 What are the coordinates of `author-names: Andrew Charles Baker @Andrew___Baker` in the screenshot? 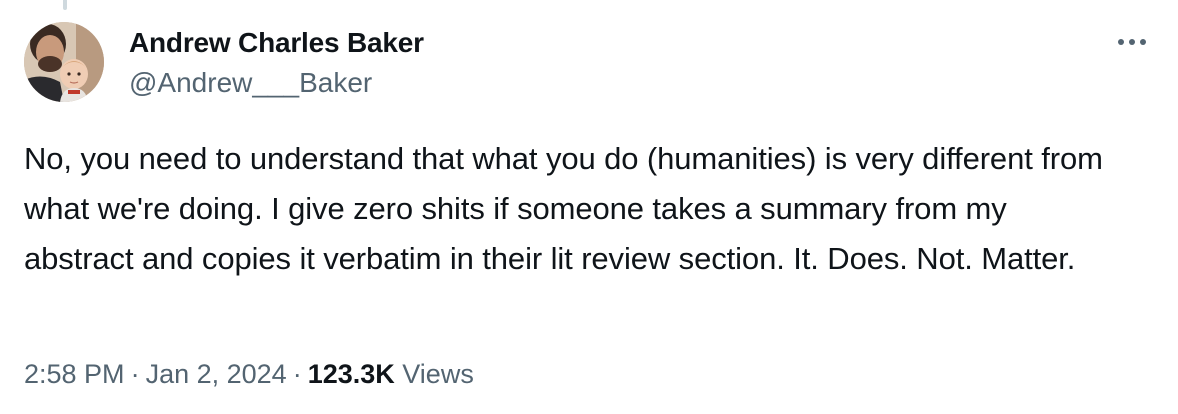 It's located at (276, 63).